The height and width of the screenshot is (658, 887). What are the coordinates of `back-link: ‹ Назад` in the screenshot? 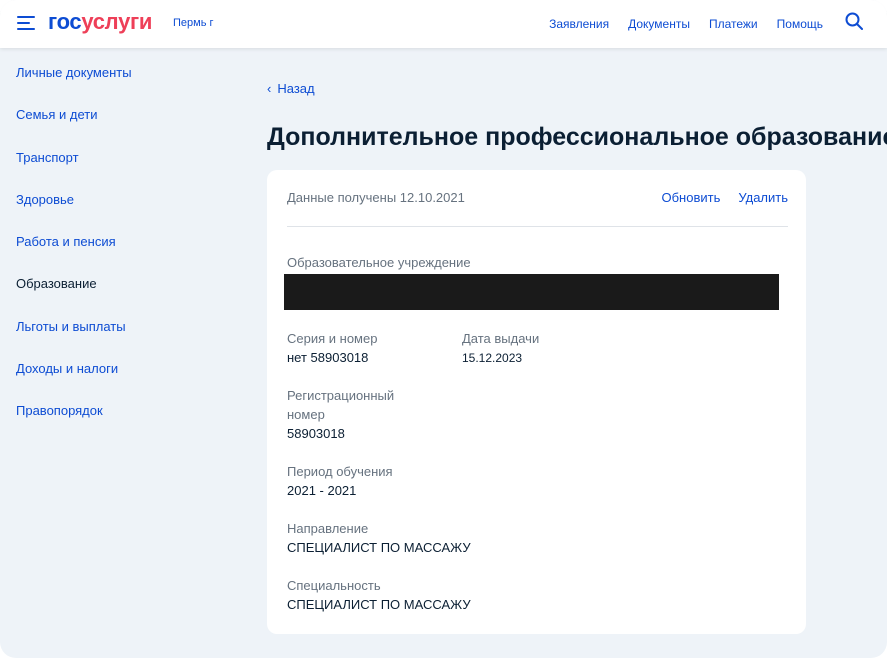 It's located at (291, 89).